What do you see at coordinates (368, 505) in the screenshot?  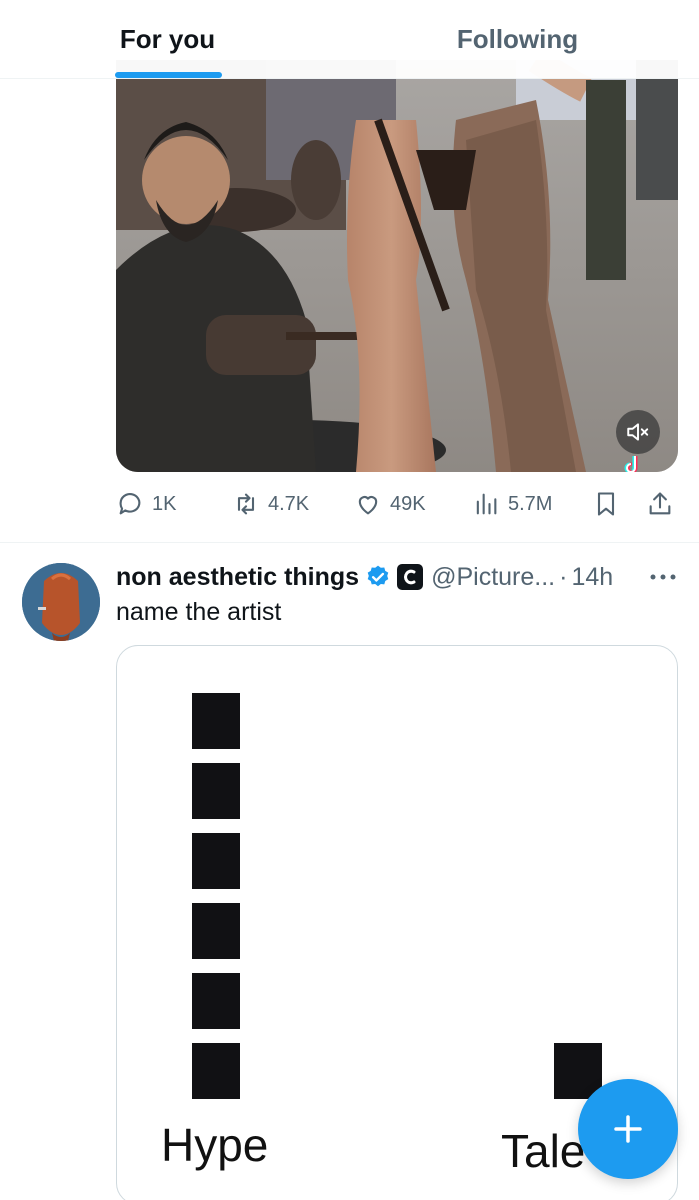 I see `heart-icon` at bounding box center [368, 505].